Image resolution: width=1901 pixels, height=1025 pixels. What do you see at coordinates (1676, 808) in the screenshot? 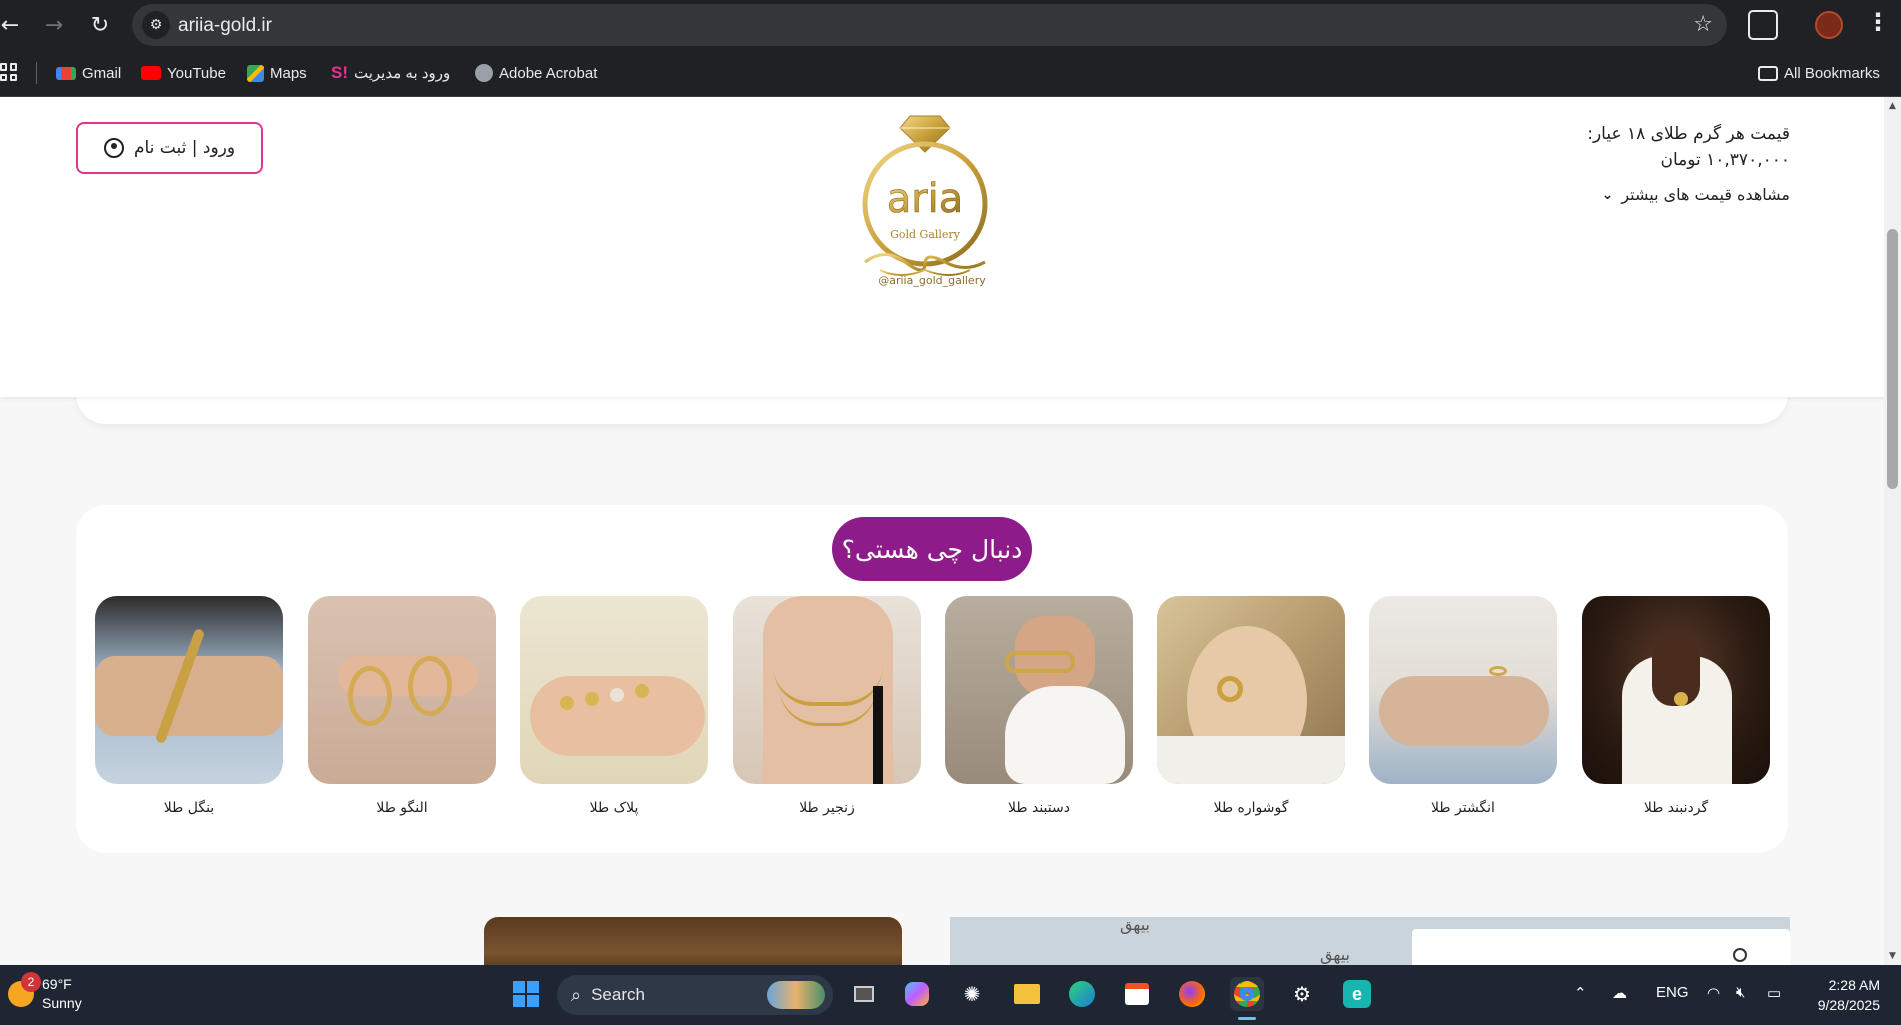
I see `category-label: گردنبند طلا` at bounding box center [1676, 808].